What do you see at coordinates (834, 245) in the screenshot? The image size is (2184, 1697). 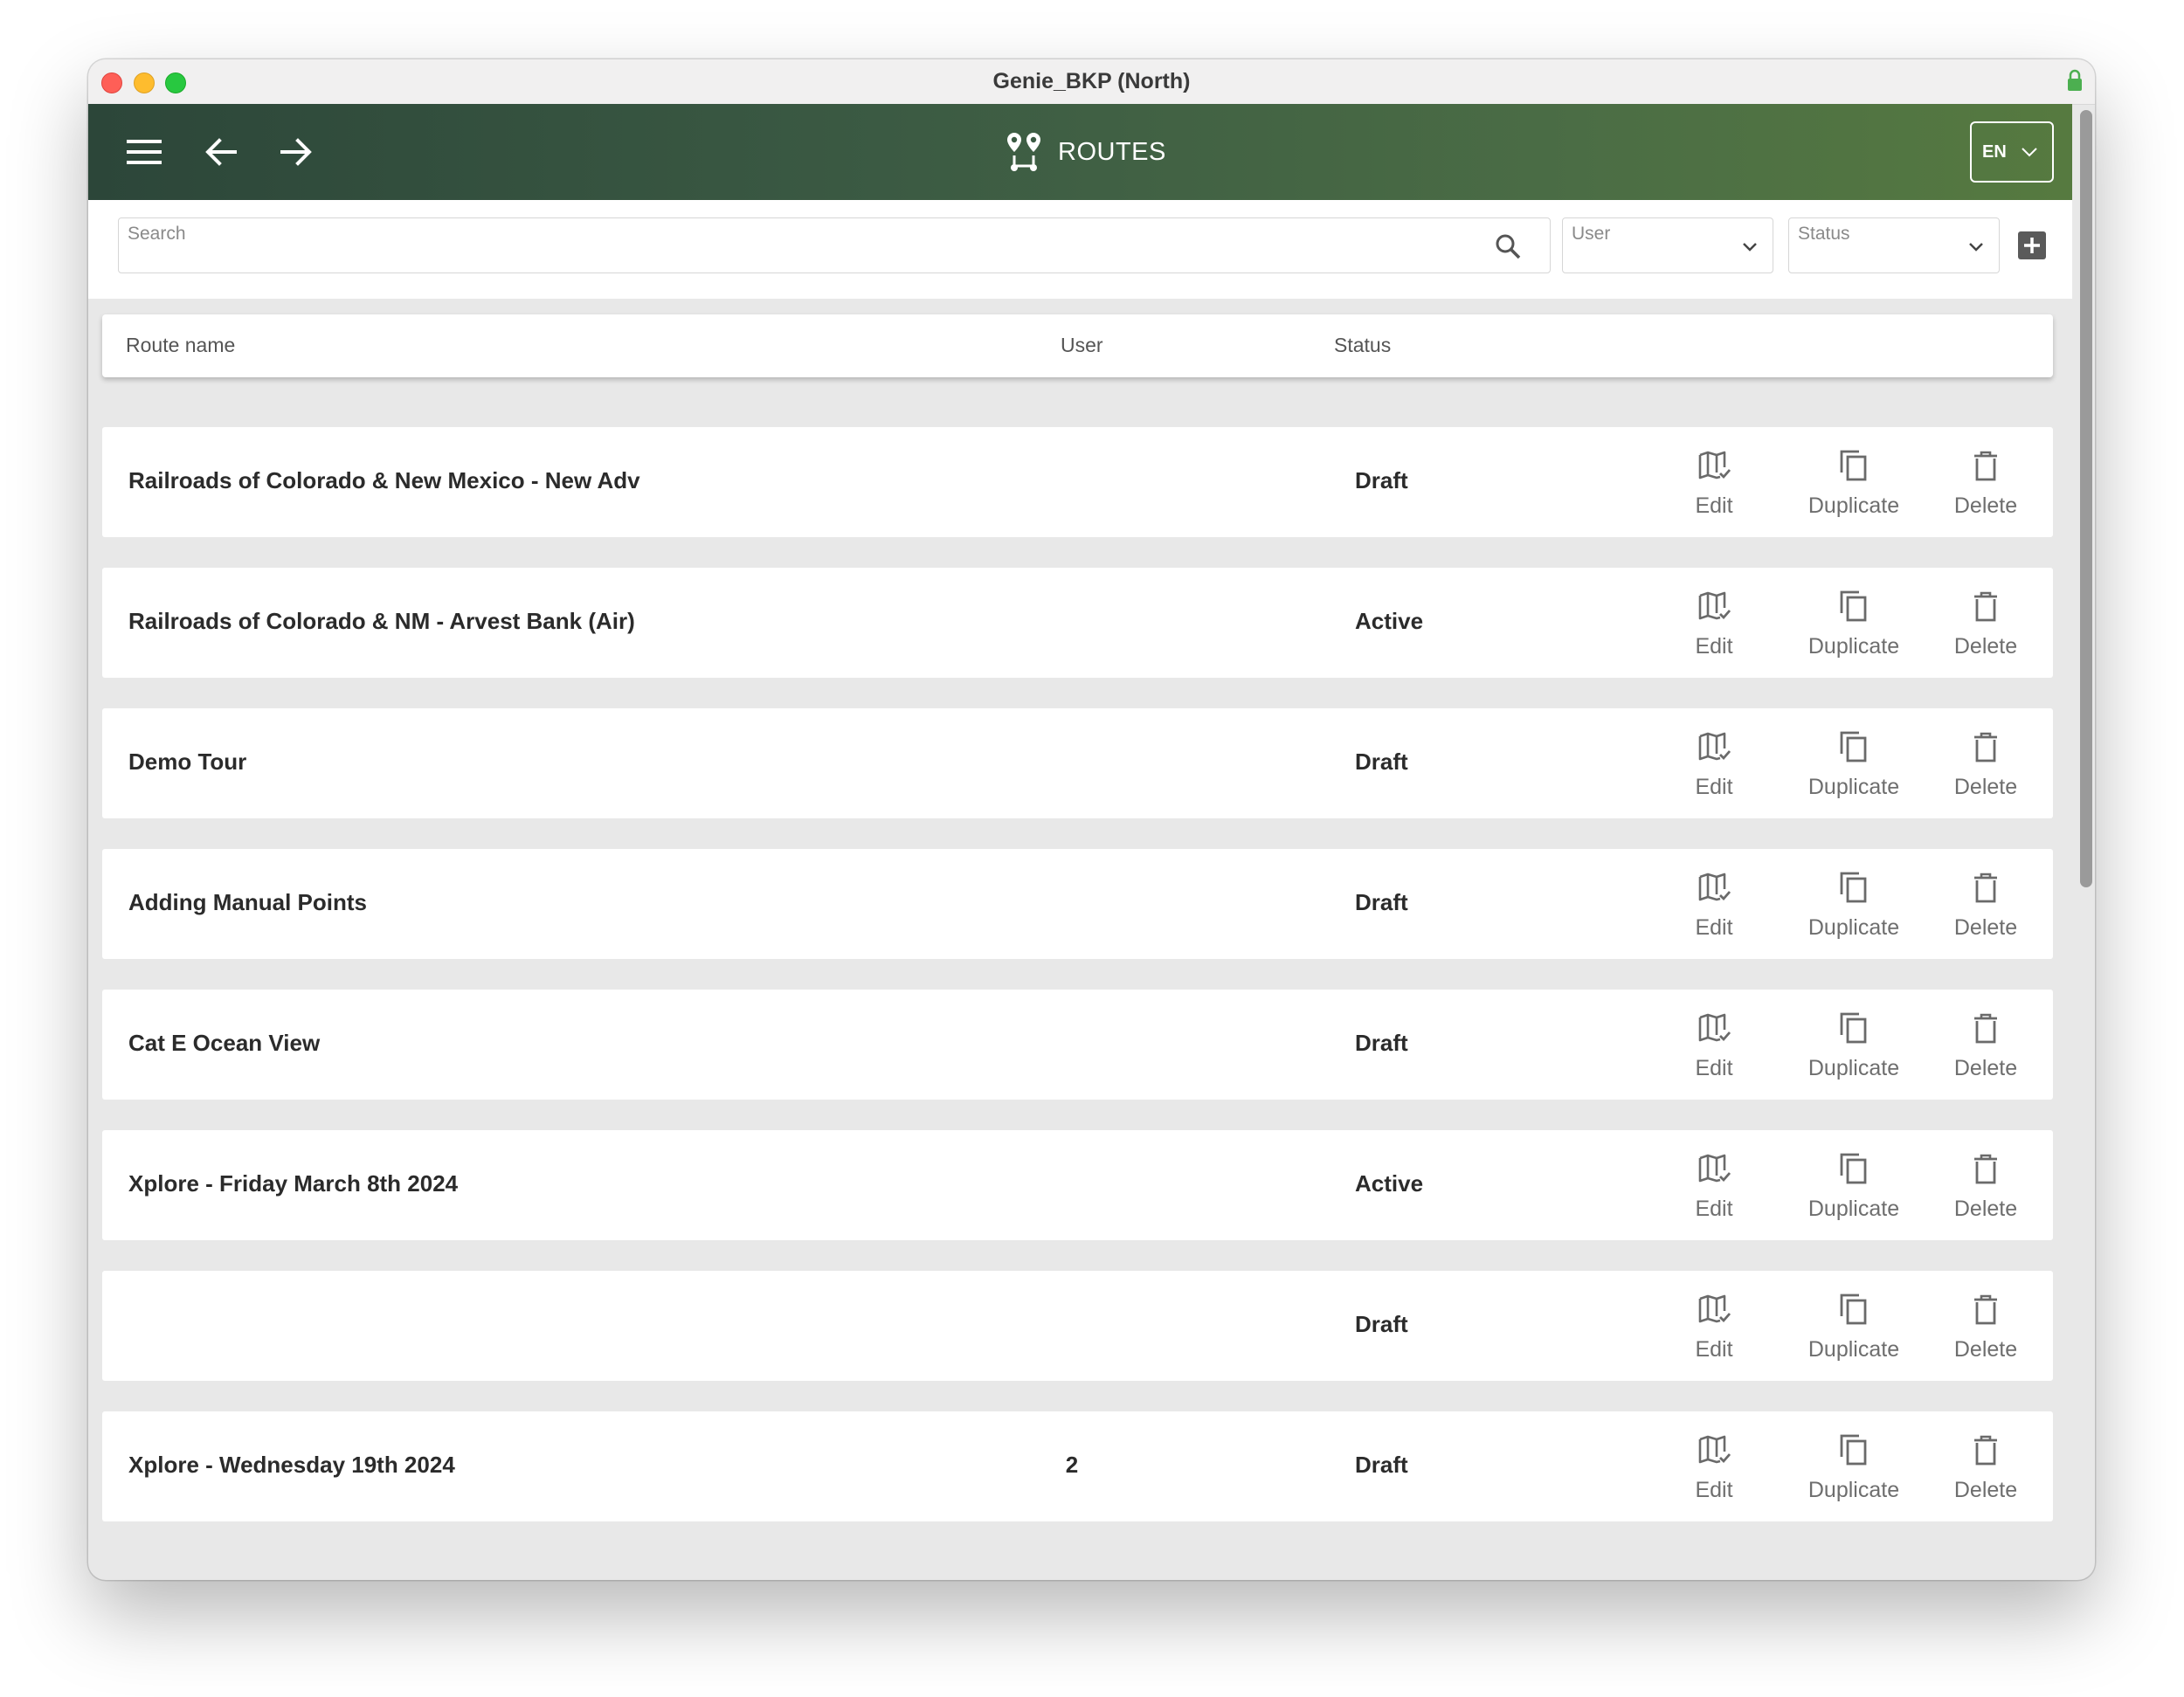 I see `search-input: Search` at bounding box center [834, 245].